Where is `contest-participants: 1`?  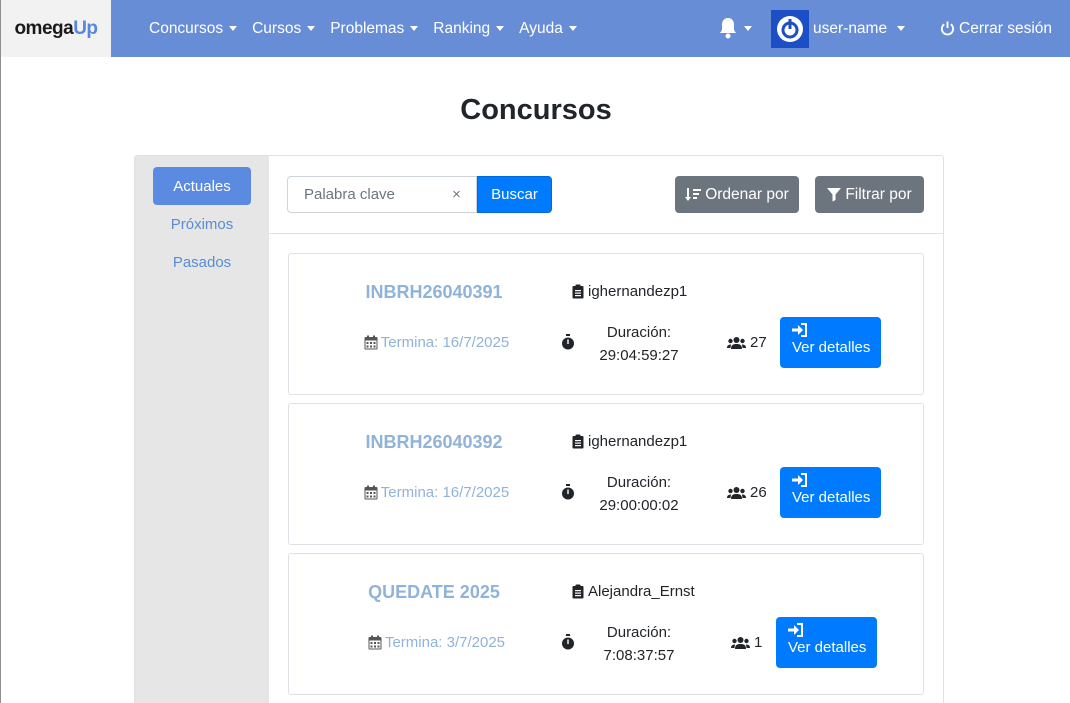
contest-participants: 1 is located at coordinates (746, 642).